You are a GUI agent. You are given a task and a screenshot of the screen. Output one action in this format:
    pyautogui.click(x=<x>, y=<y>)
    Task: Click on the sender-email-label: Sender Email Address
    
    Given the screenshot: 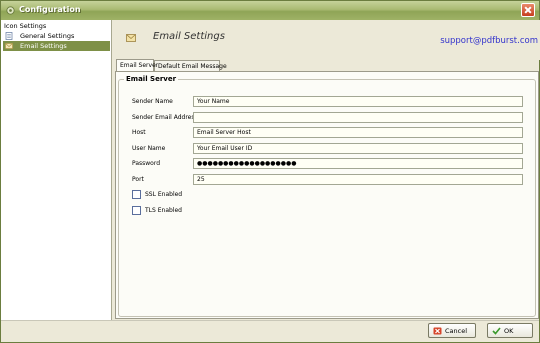 What is the action you would take?
    pyautogui.click(x=165, y=117)
    